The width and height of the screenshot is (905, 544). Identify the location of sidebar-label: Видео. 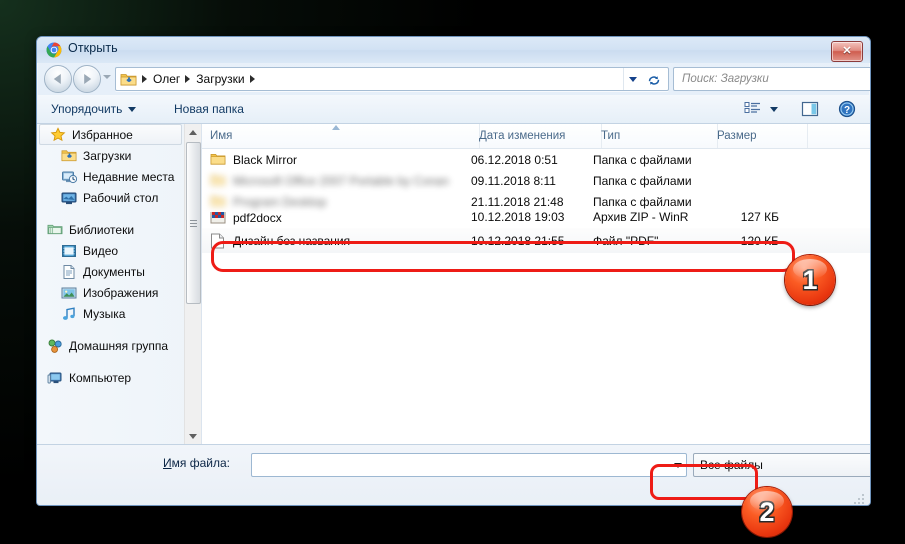
(101, 250).